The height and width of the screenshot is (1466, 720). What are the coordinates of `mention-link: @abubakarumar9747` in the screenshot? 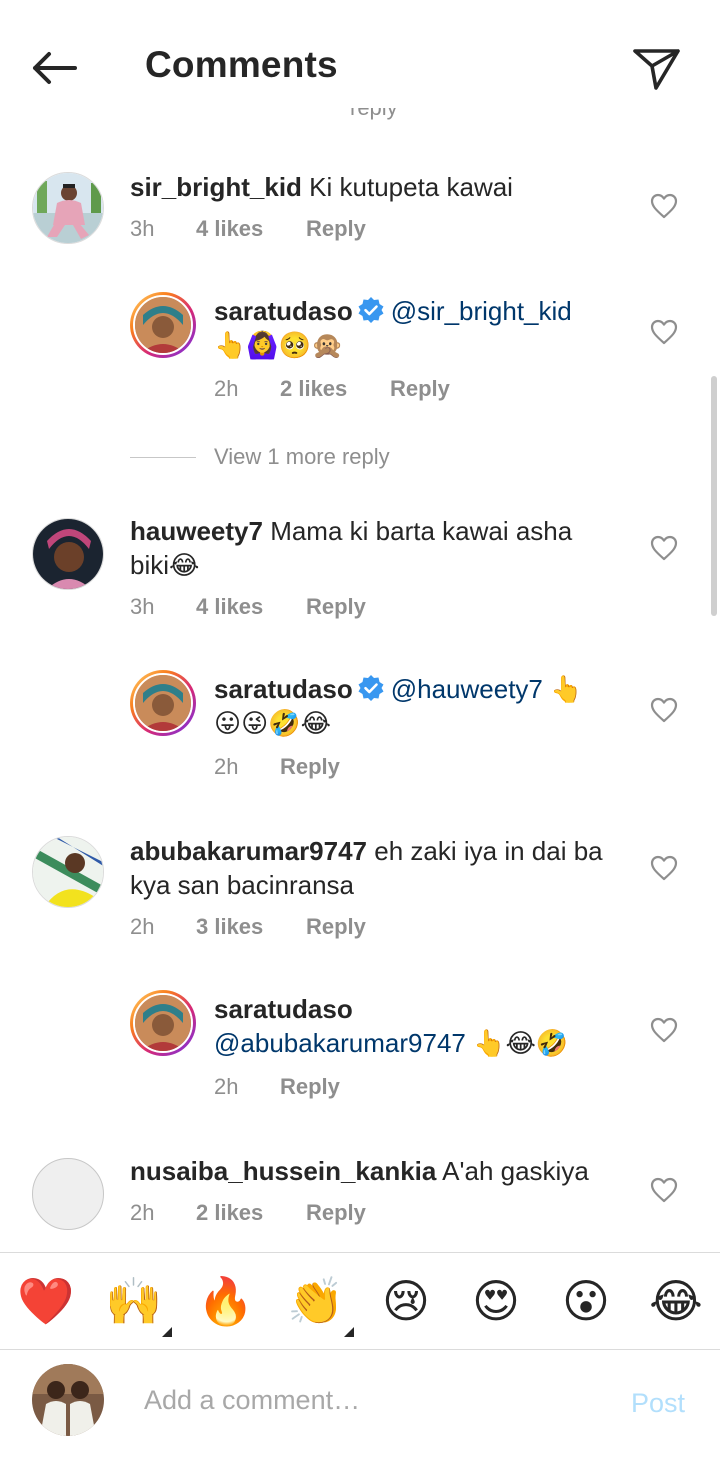 It's located at (340, 1043).